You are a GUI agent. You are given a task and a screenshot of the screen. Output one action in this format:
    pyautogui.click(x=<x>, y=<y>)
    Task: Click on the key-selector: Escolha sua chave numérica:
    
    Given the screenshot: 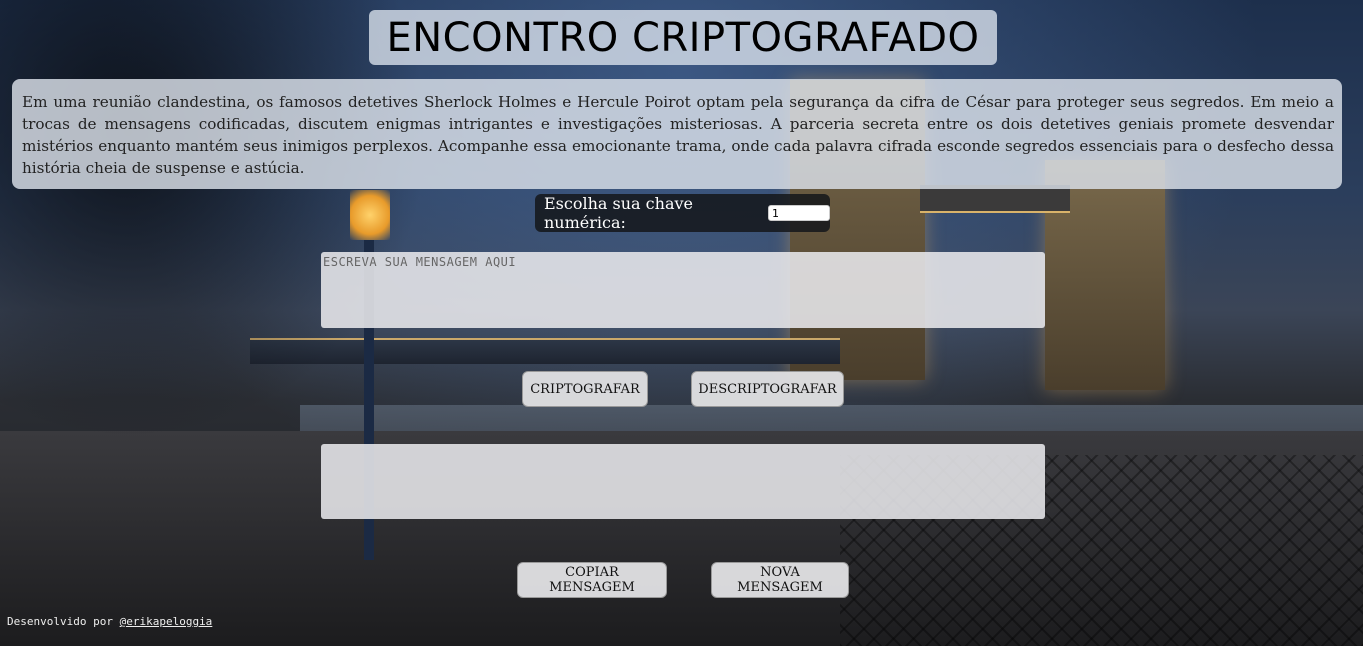 What is the action you would take?
    pyautogui.click(x=682, y=213)
    